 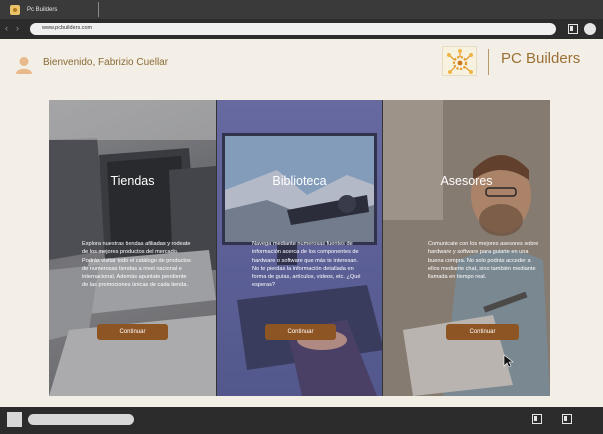 I want to click on mouse-cursor-icon, so click(x=508, y=361).